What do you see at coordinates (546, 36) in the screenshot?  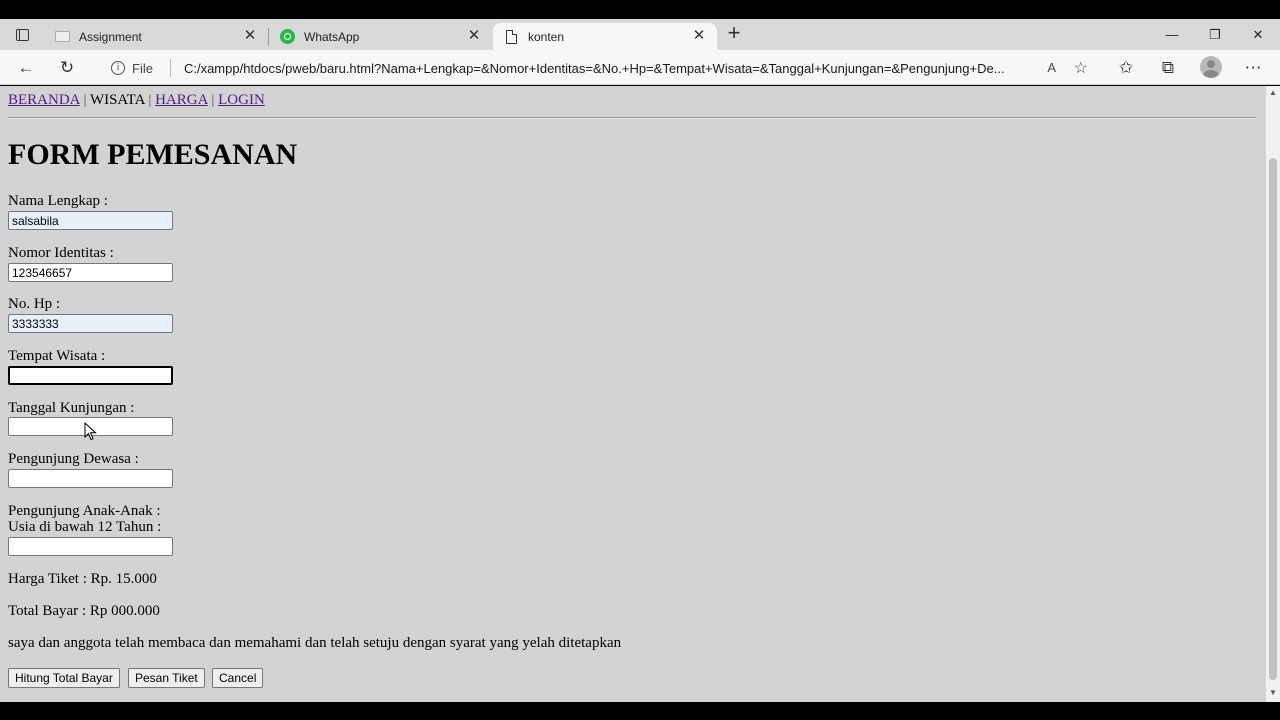 I see `tab-title: konten` at bounding box center [546, 36].